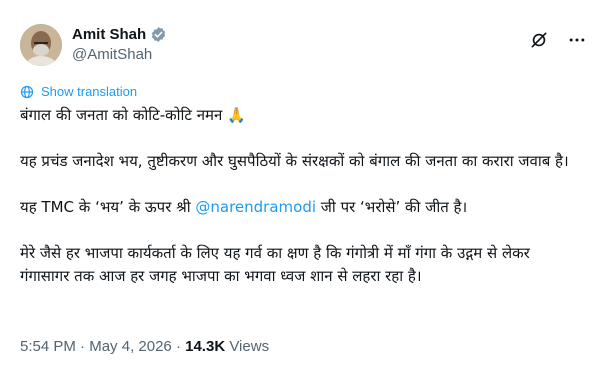 Image resolution: width=601 pixels, height=369 pixels. What do you see at coordinates (48, 346) in the screenshot?
I see `tweet-time: 5:54 PM` at bounding box center [48, 346].